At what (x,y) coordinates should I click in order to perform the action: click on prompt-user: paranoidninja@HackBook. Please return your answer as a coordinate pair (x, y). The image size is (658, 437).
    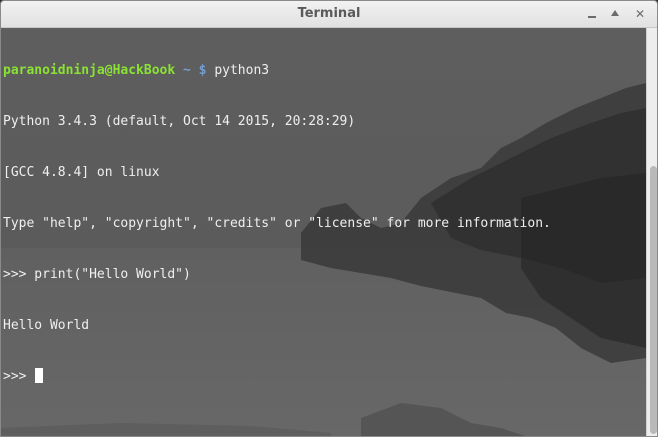
    Looking at the image, I should click on (89, 70).